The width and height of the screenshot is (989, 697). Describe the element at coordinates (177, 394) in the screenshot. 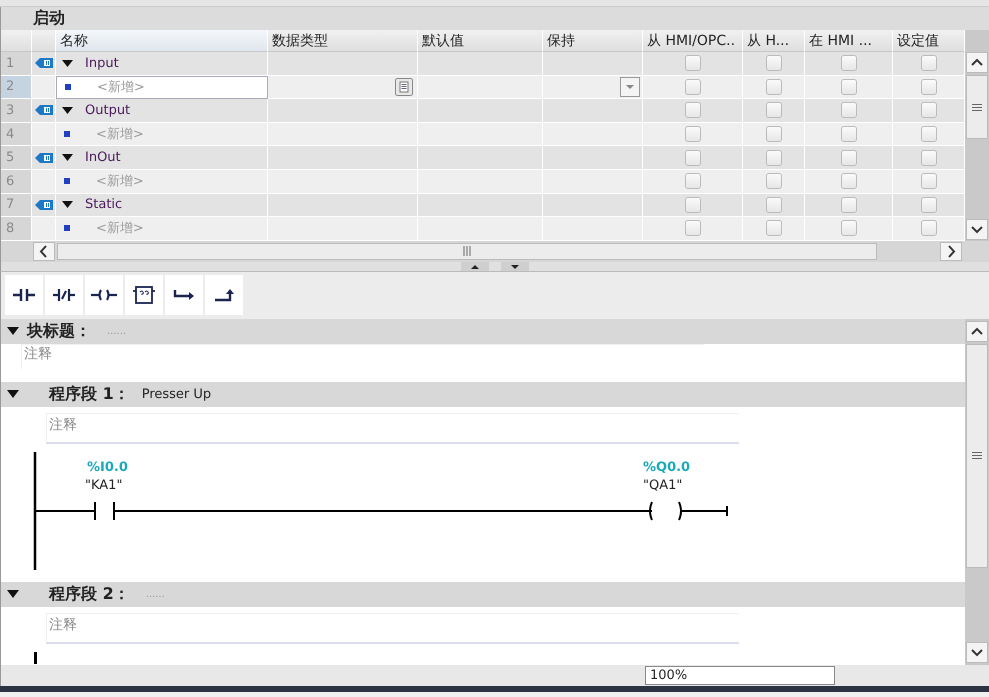

I see `network-title-field: Presser Up` at that location.